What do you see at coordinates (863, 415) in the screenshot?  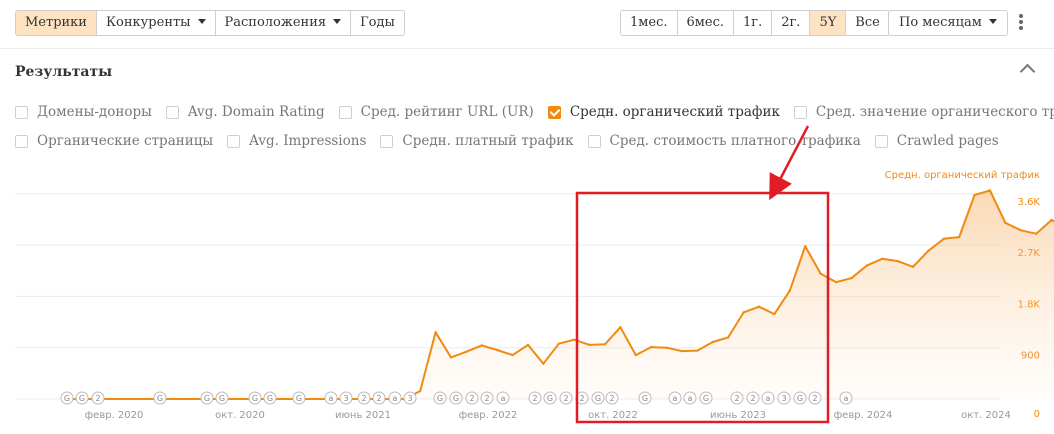 I see `x-tick-label: февр. 2024` at bounding box center [863, 415].